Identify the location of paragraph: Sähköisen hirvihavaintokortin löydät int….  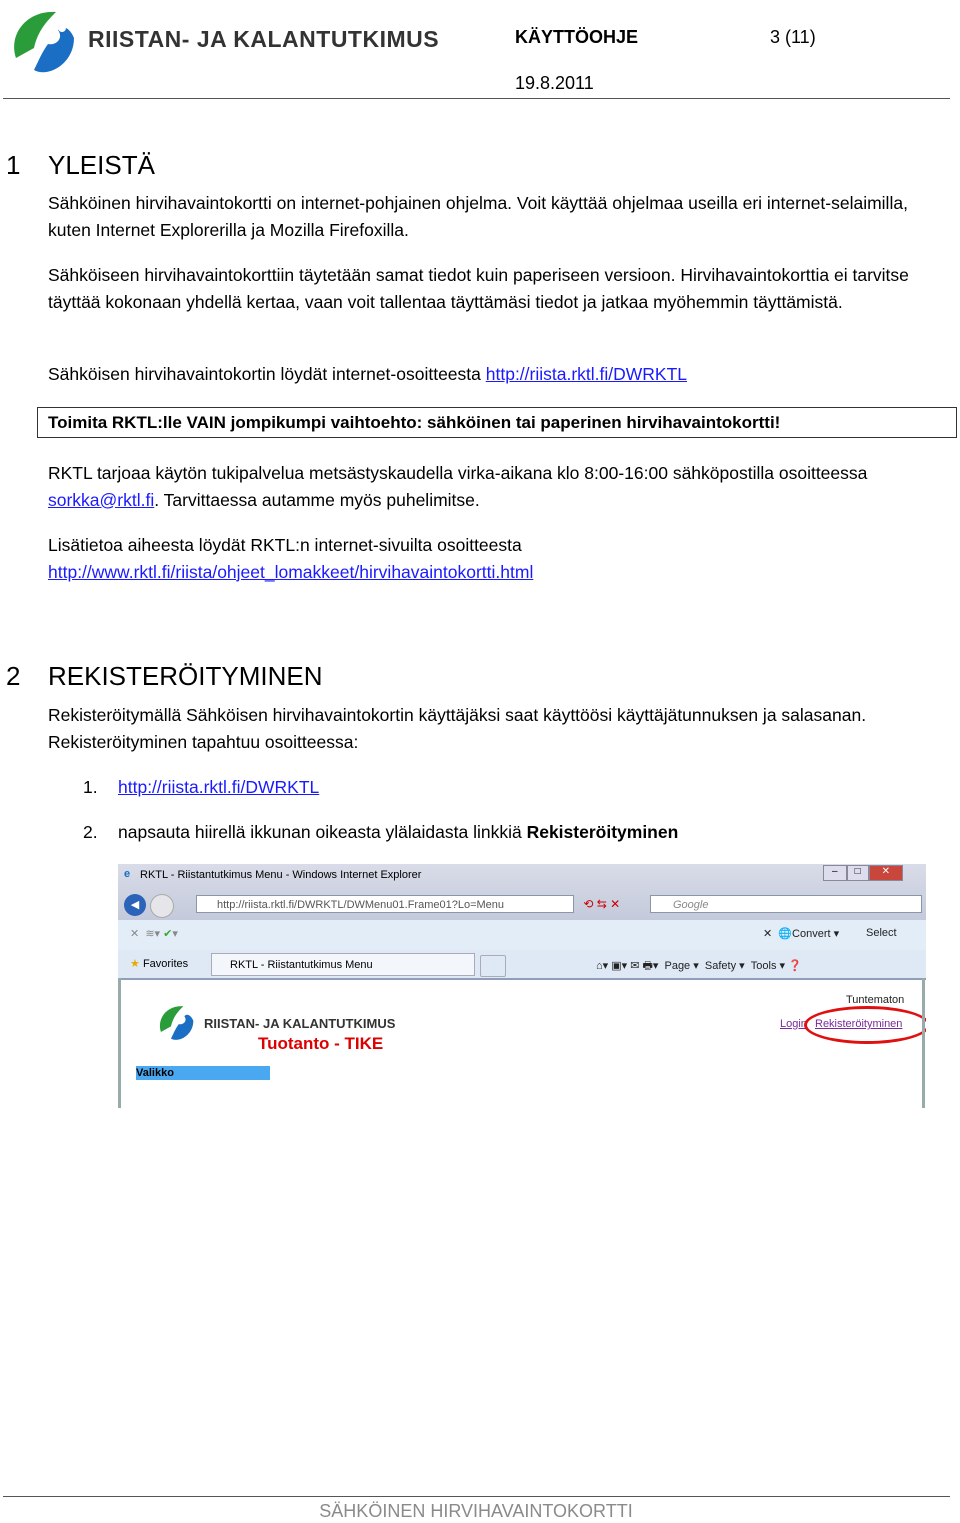
(498, 374).